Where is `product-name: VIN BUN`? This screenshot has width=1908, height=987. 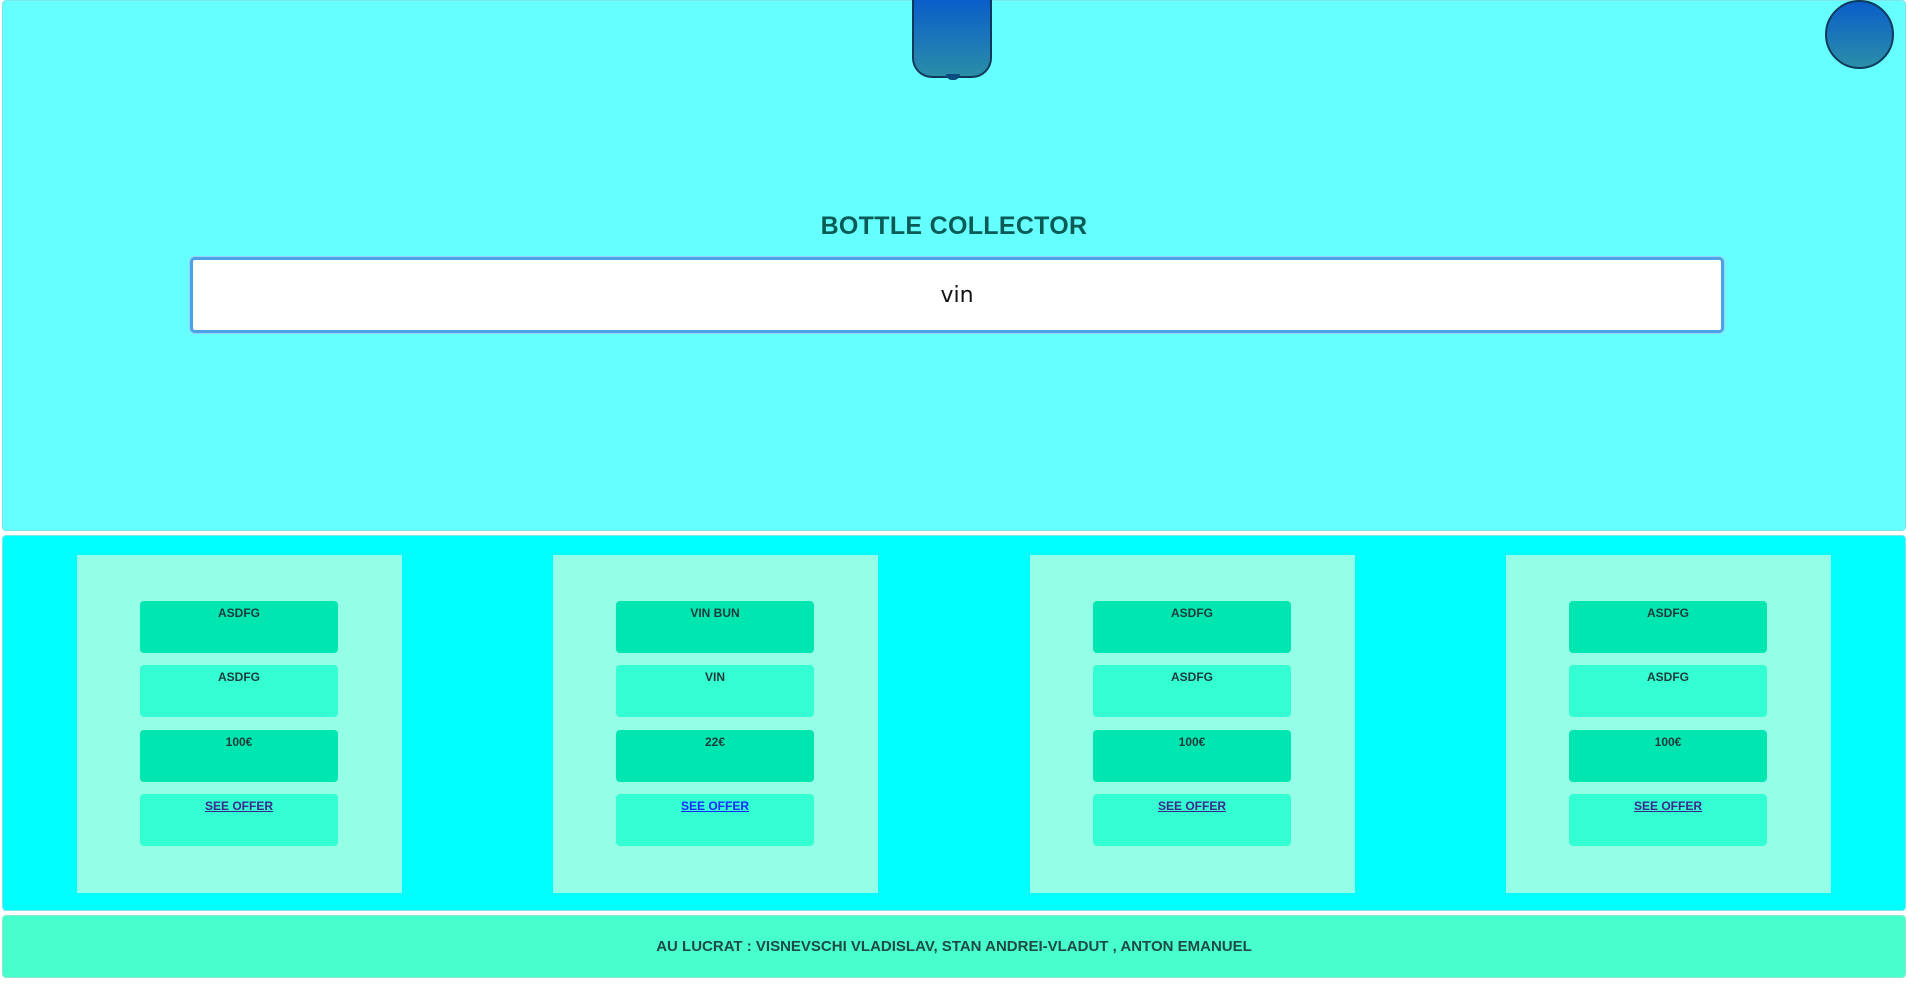 product-name: VIN BUN is located at coordinates (715, 627).